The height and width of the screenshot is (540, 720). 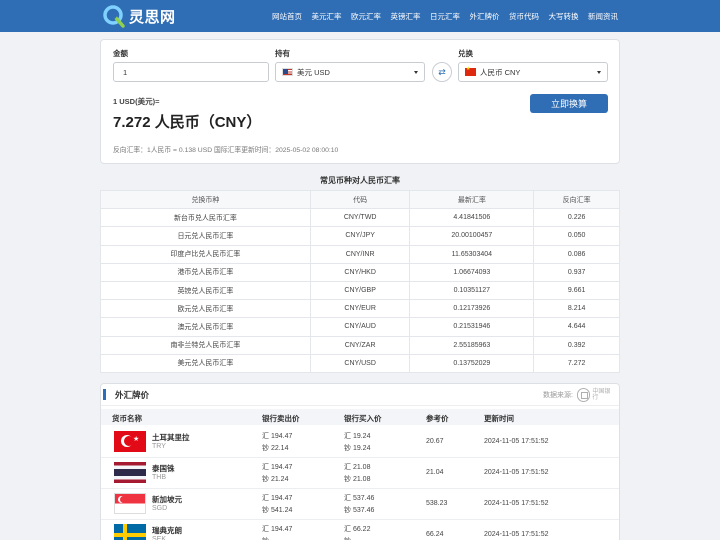 I want to click on target-currency-value: 人民币 CNY, so click(x=500, y=72).